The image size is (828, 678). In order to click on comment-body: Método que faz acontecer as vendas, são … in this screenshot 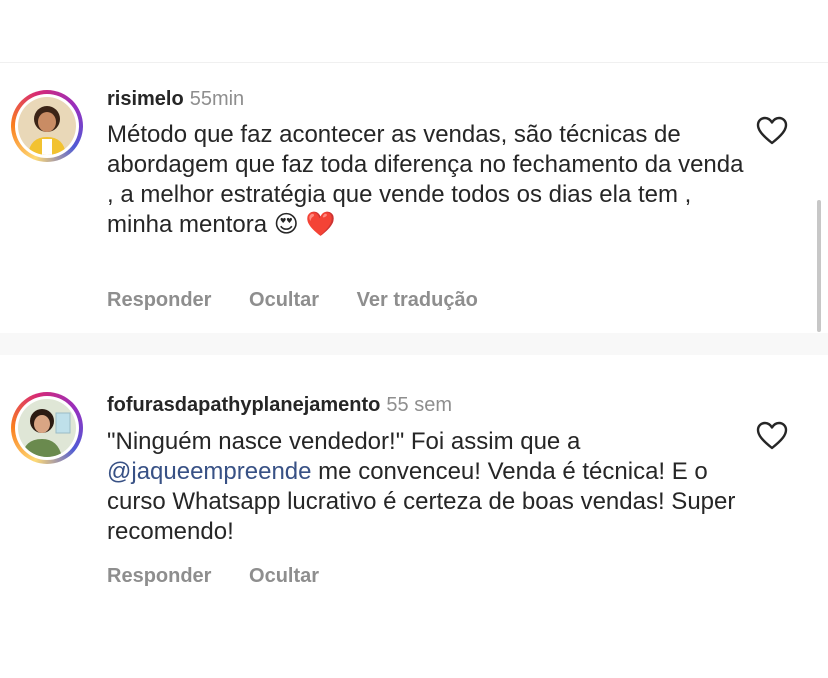, I will do `click(425, 179)`.